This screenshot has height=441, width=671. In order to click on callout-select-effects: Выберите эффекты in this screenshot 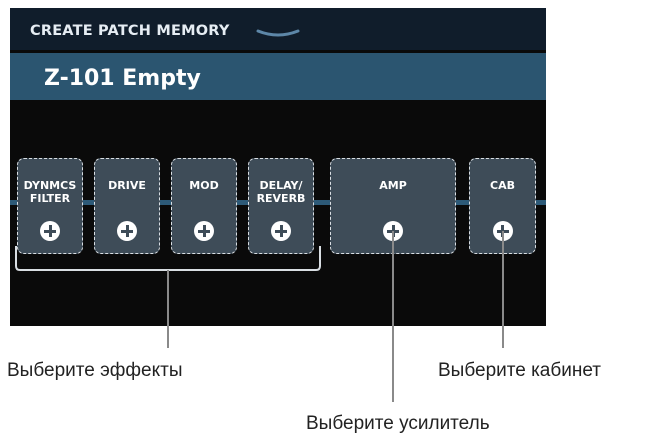, I will do `click(95, 370)`.